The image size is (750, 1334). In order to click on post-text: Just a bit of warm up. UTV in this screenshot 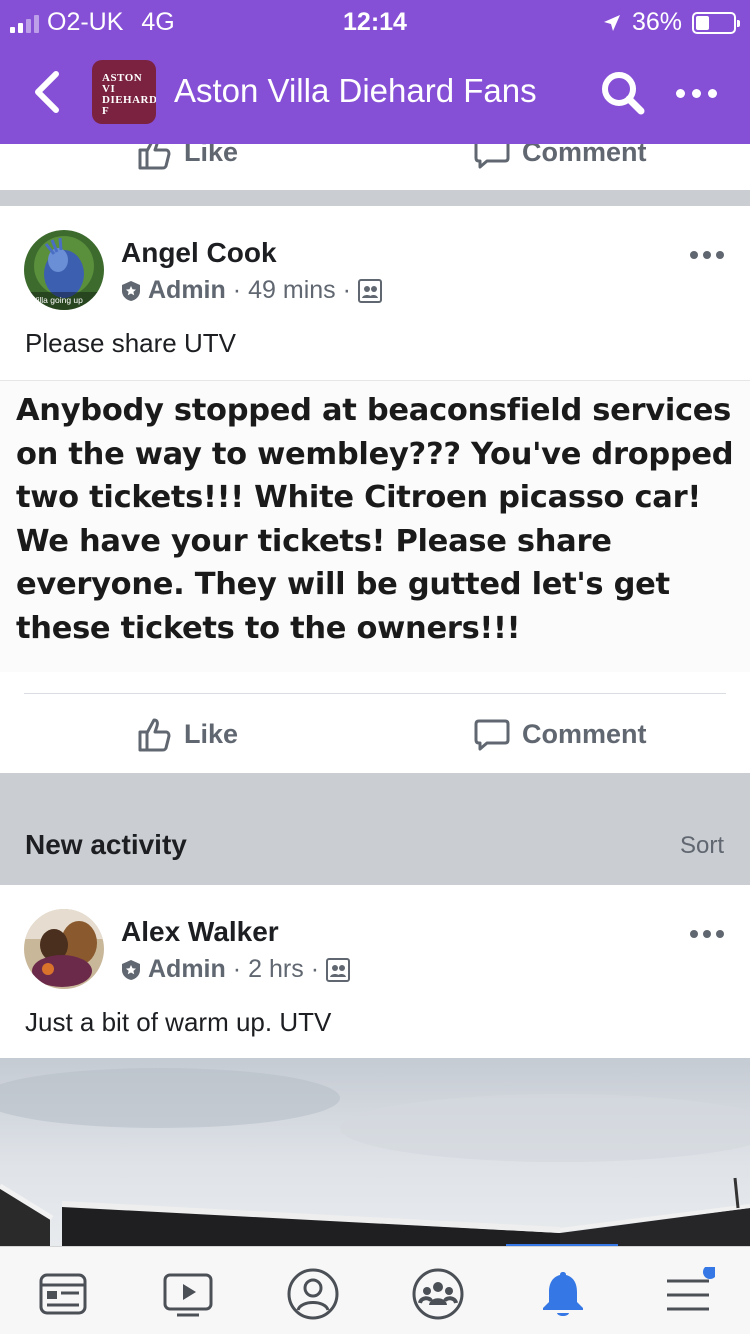, I will do `click(178, 1022)`.